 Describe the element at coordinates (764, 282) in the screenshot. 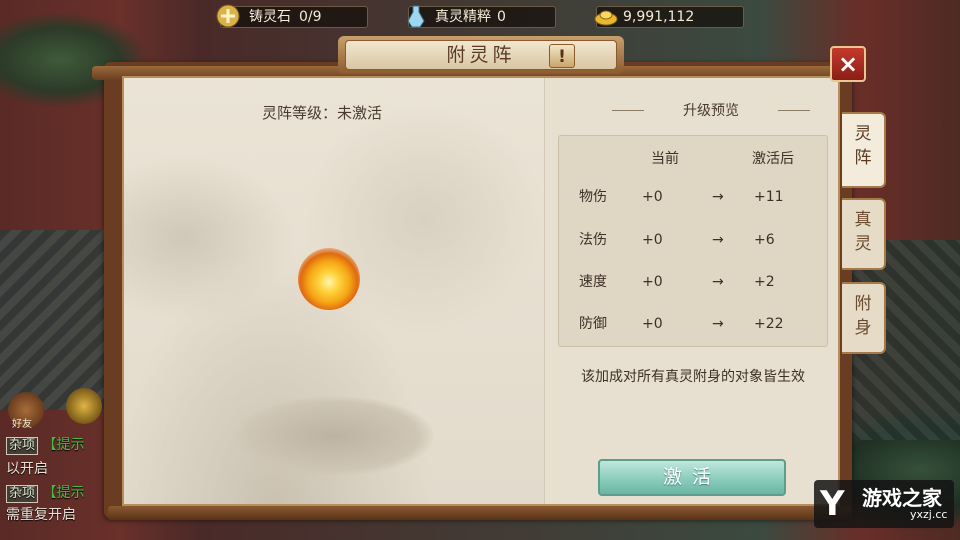

I see `stat-after: +2` at that location.